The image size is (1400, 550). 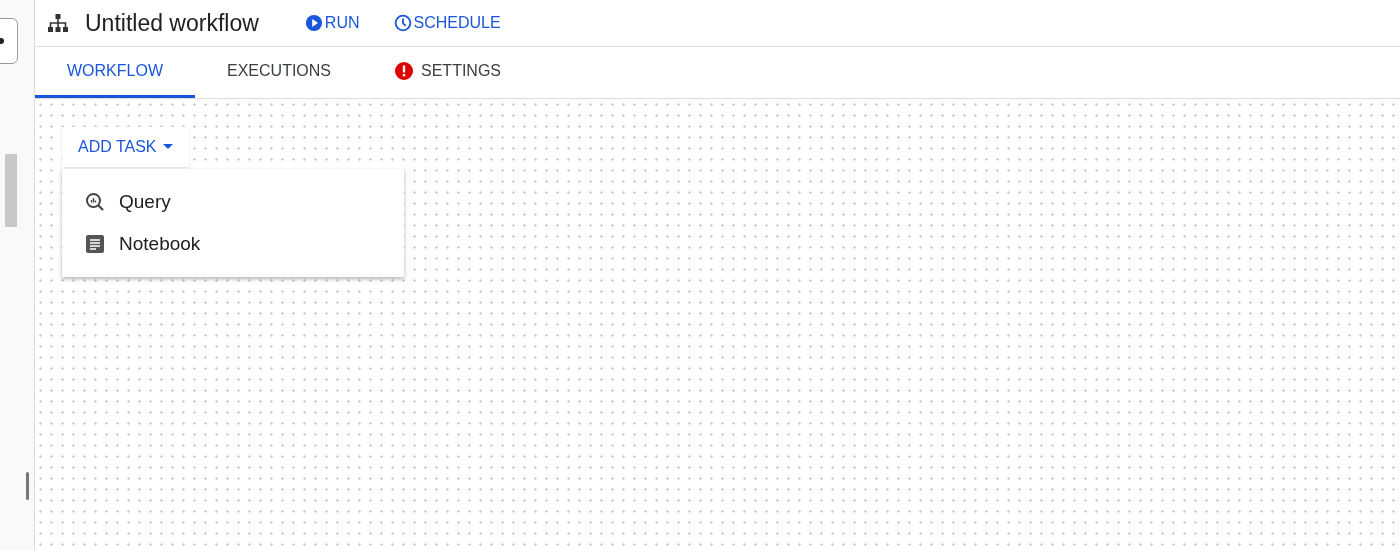 I want to click on tab: SETTINGS, so click(x=448, y=72).